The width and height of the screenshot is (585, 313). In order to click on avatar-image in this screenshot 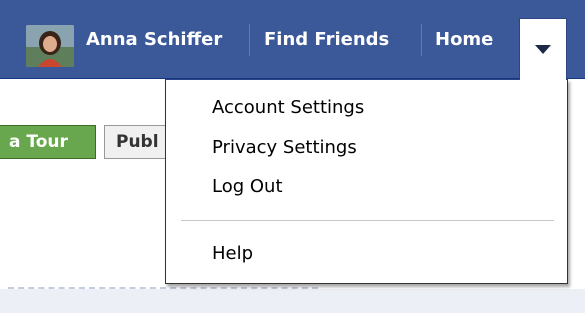, I will do `click(50, 46)`.